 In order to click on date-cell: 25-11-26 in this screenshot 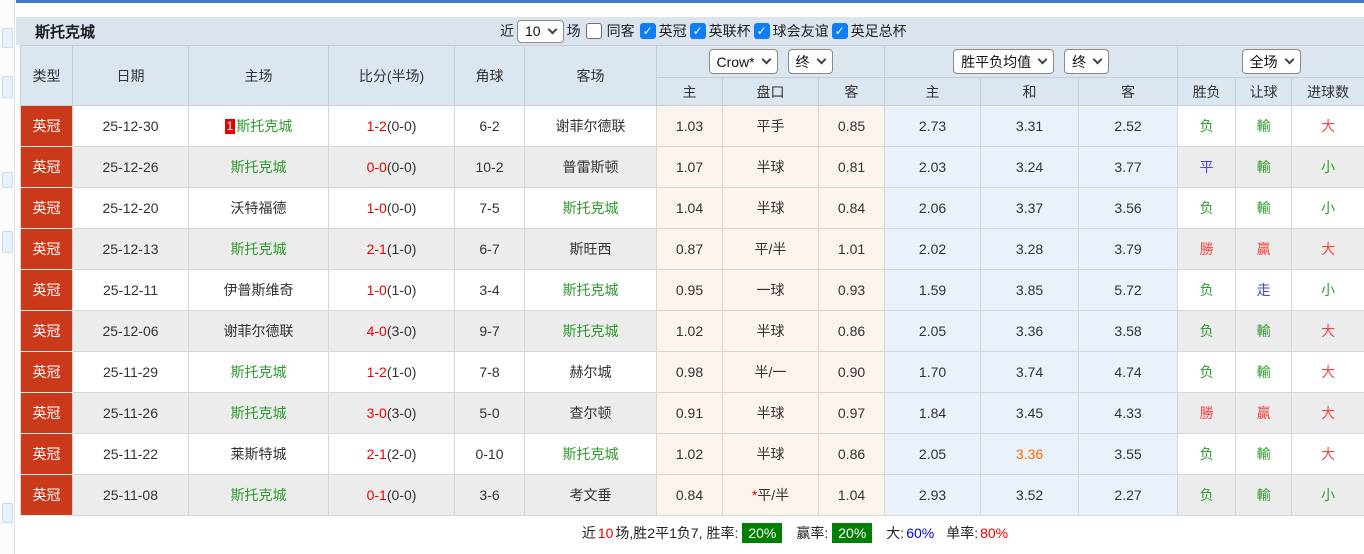, I will do `click(130, 413)`.